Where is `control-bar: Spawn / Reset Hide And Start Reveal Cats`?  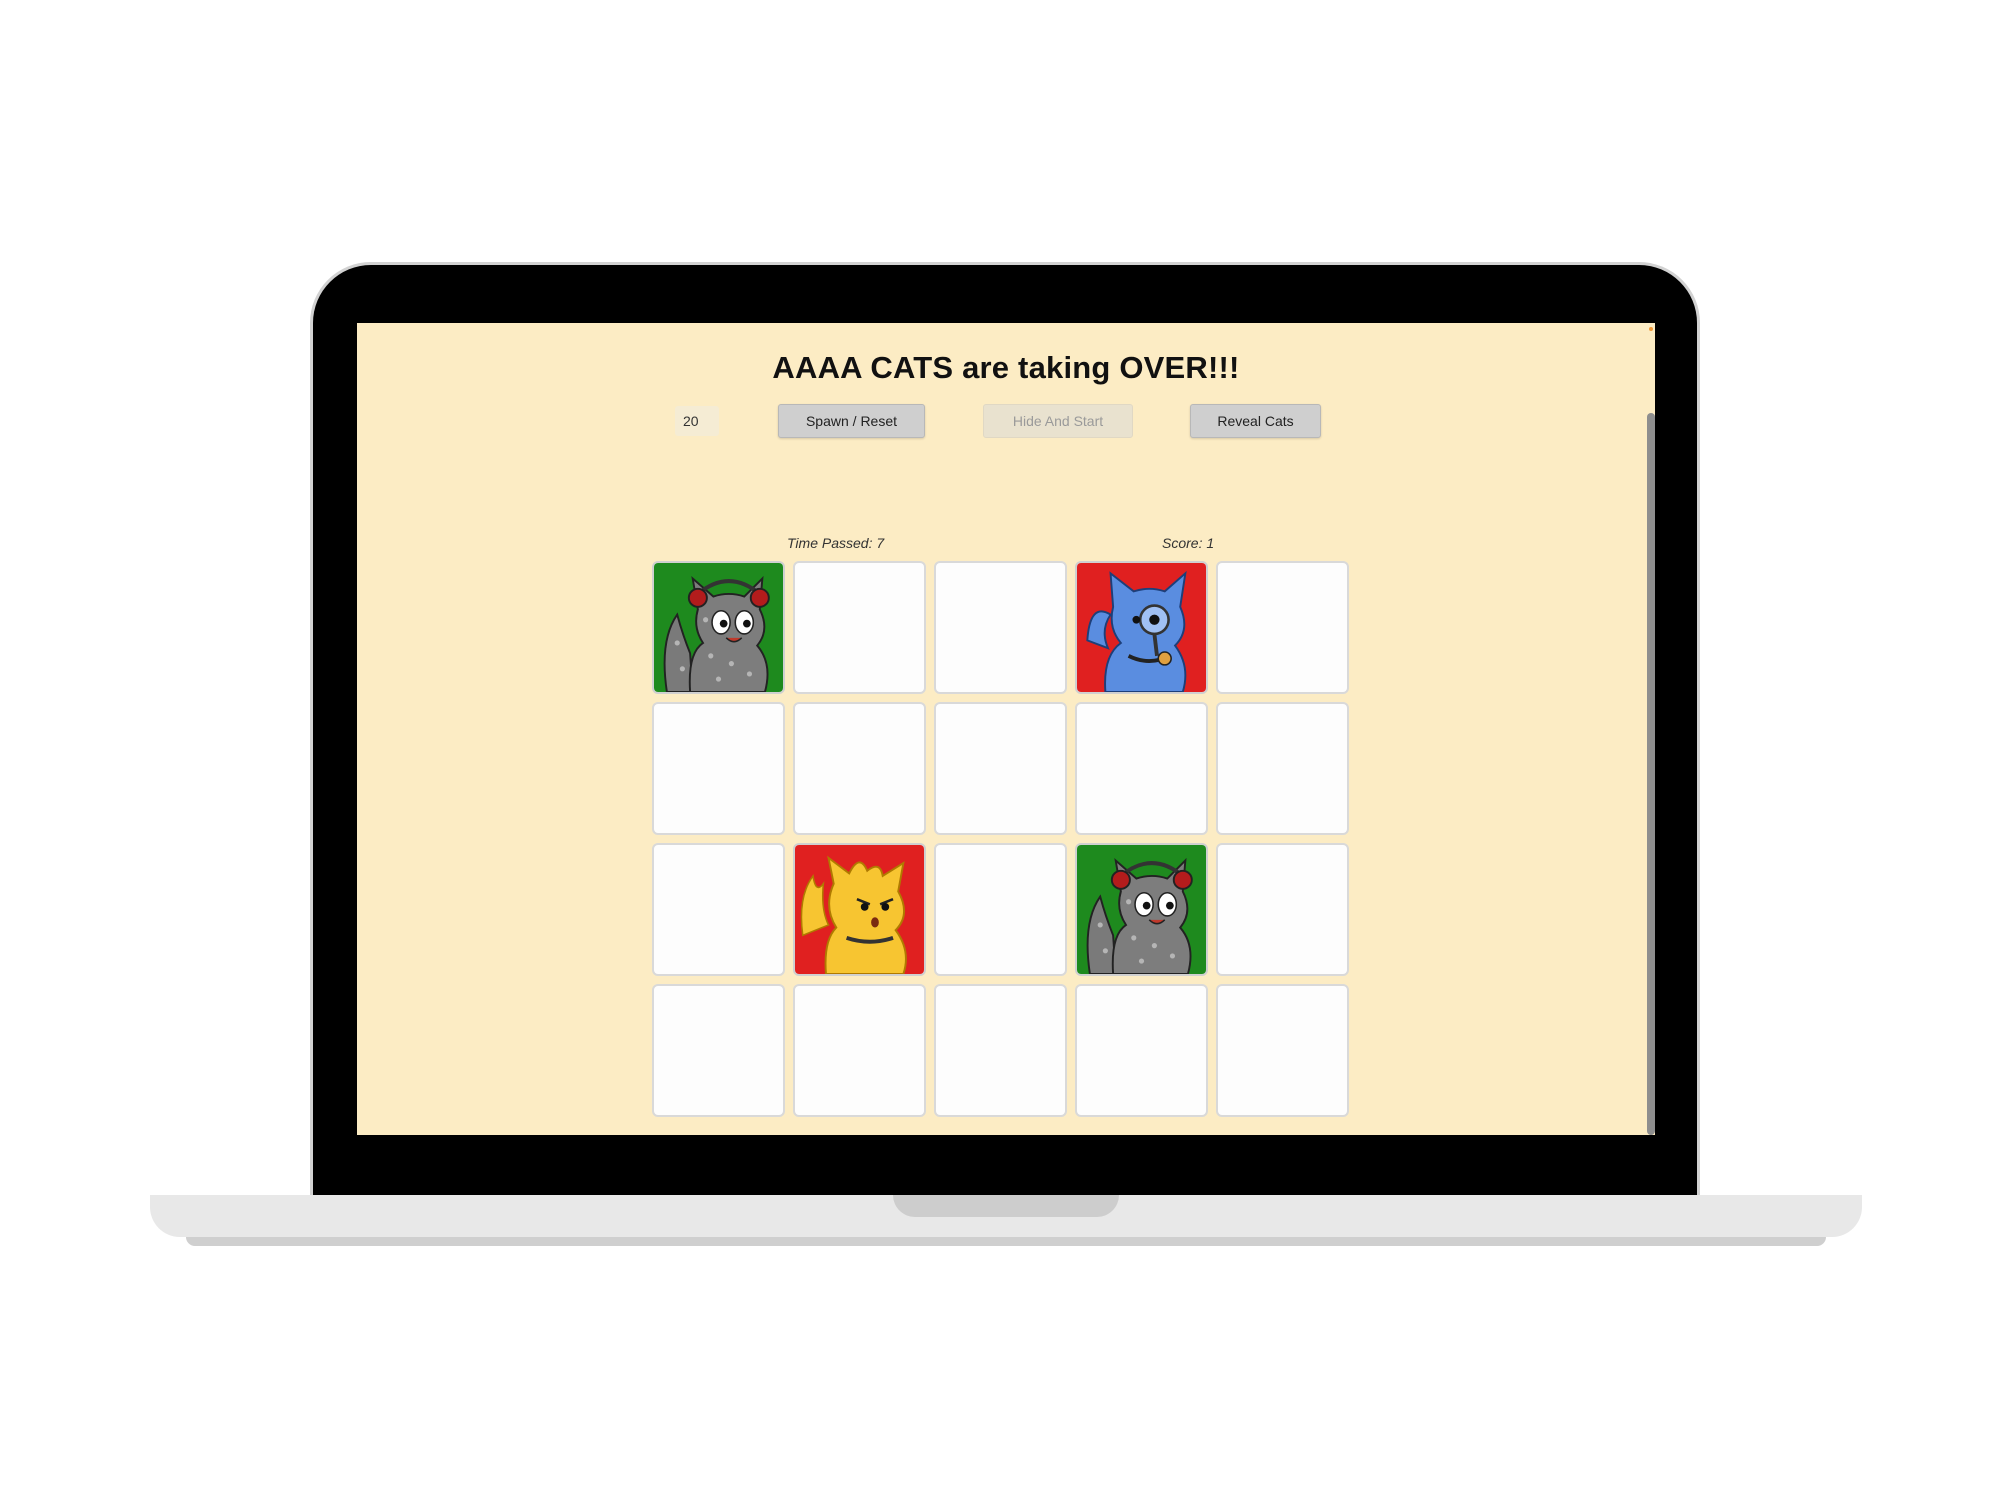 control-bar: Spawn / Reset Hide And Start Reveal Cats is located at coordinates (1006, 424).